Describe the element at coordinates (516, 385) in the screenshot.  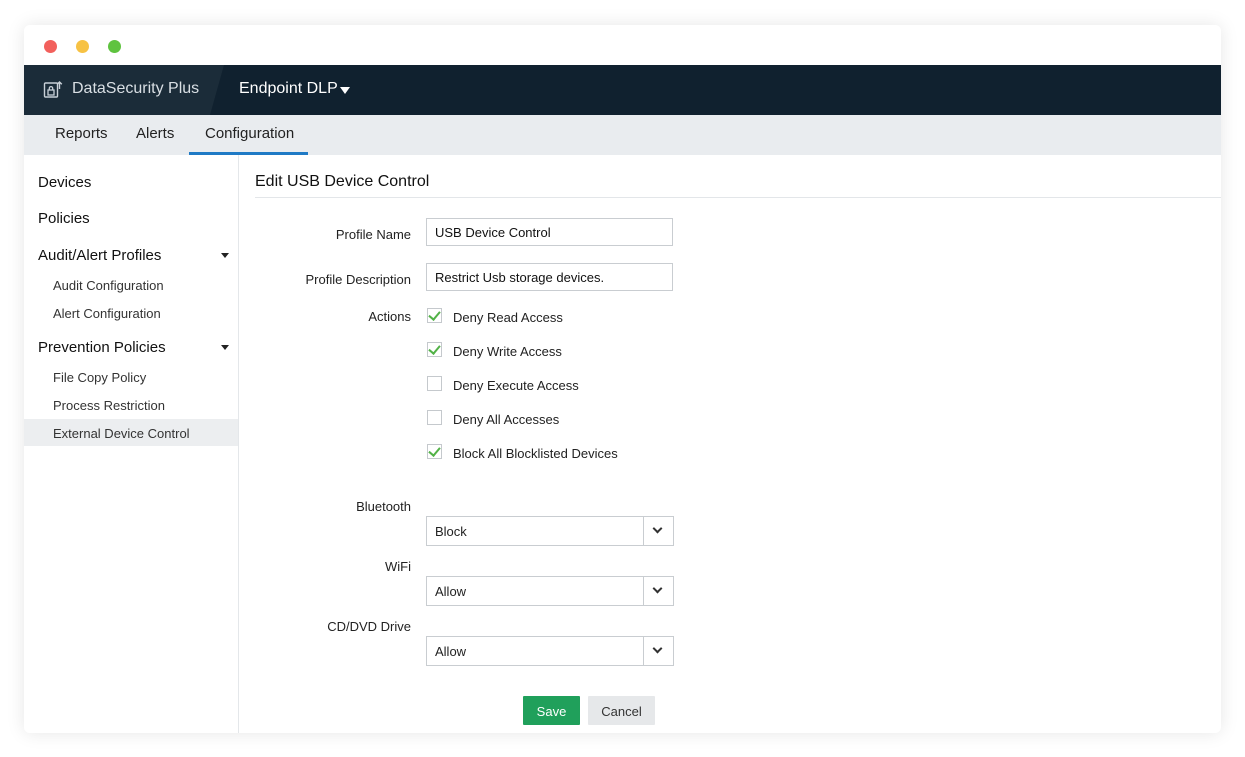
I see `deny-execute-access-label: Deny Execute Access` at that location.